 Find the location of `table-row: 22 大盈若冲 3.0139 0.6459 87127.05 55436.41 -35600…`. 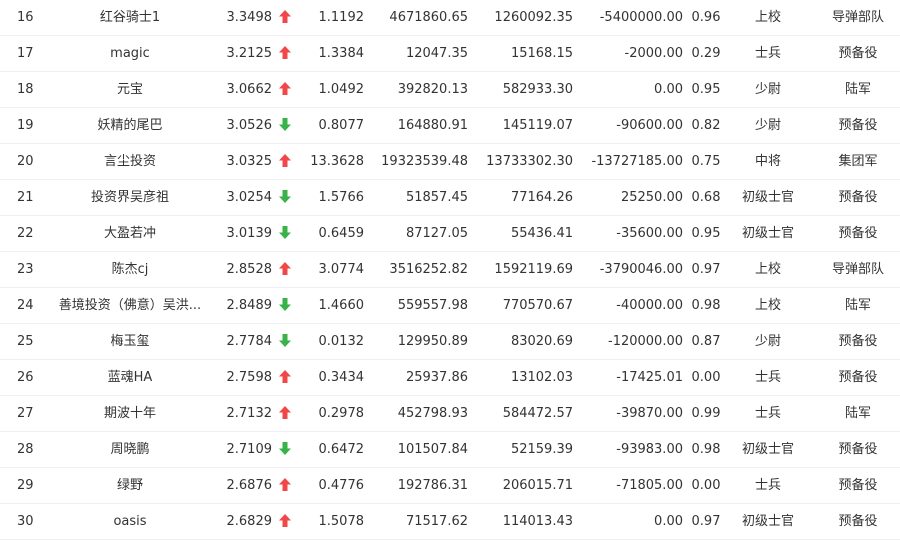

table-row: 22 大盈若冲 3.0139 0.6459 87127.05 55436.41 -35600… is located at coordinates (450, 234).